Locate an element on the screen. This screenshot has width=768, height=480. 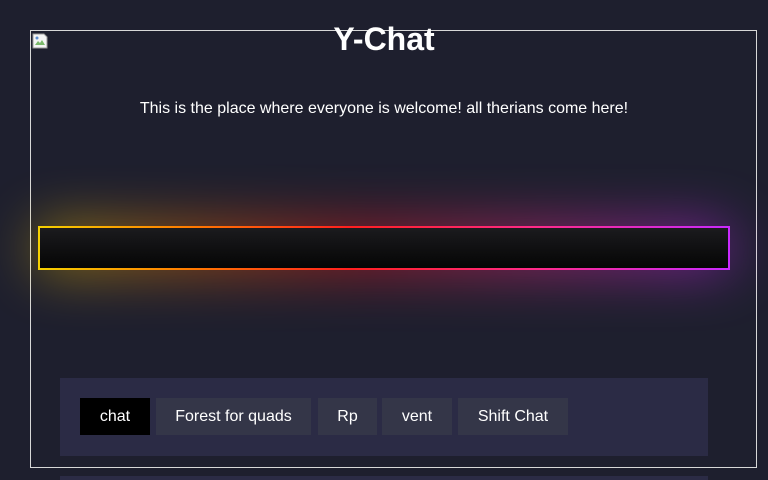
next-panel-edge is located at coordinates (384, 478).